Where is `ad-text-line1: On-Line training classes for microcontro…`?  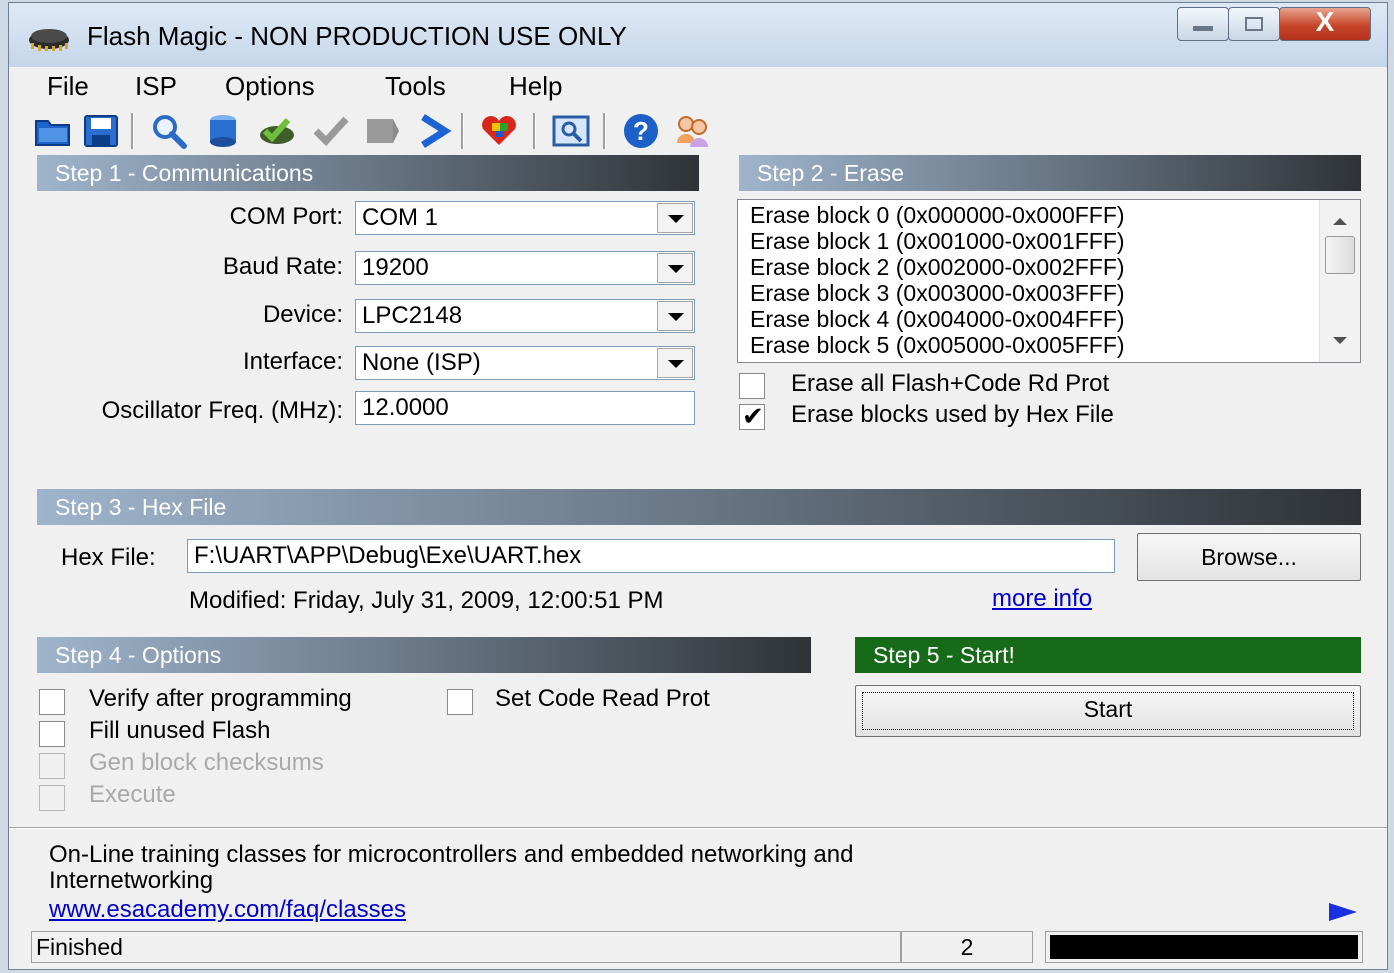
ad-text-line1: On-Line training classes for microcontro… is located at coordinates (451, 854).